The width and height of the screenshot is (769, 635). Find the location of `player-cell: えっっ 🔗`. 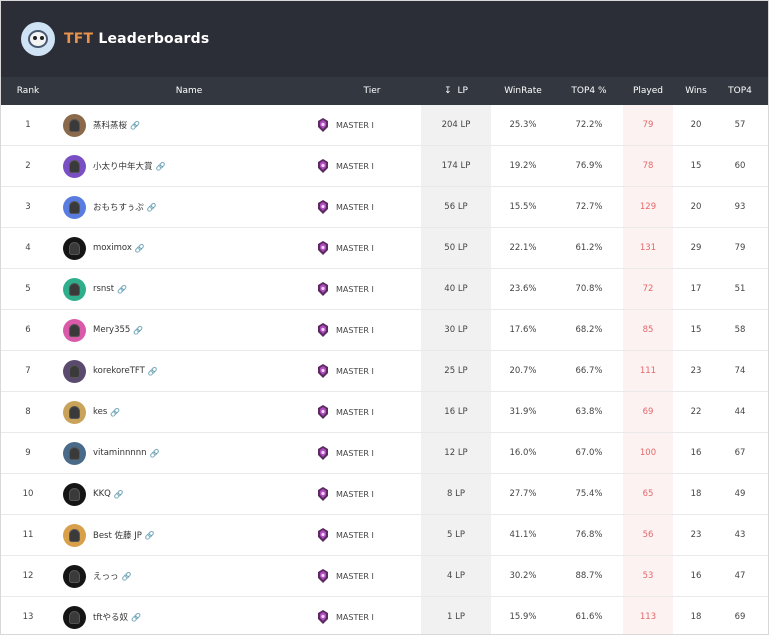

player-cell: えっっ 🔗 is located at coordinates (189, 576).